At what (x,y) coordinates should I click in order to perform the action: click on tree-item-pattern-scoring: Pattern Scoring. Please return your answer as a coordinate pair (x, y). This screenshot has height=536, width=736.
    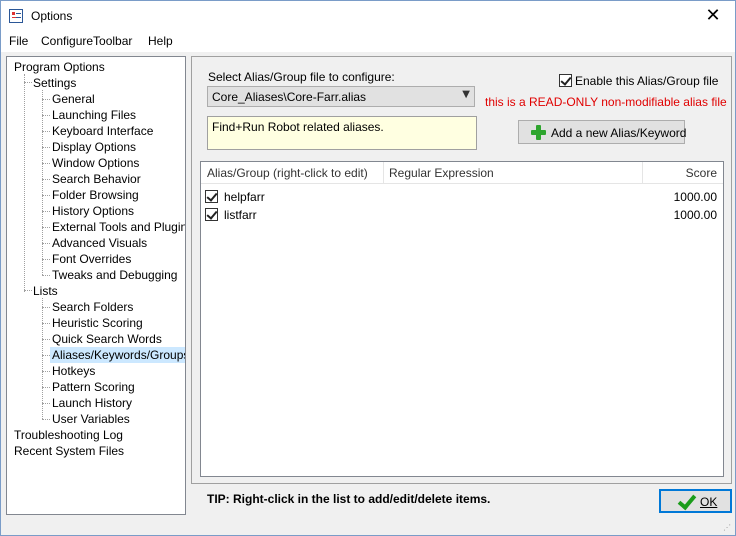
    Looking at the image, I should click on (93, 387).